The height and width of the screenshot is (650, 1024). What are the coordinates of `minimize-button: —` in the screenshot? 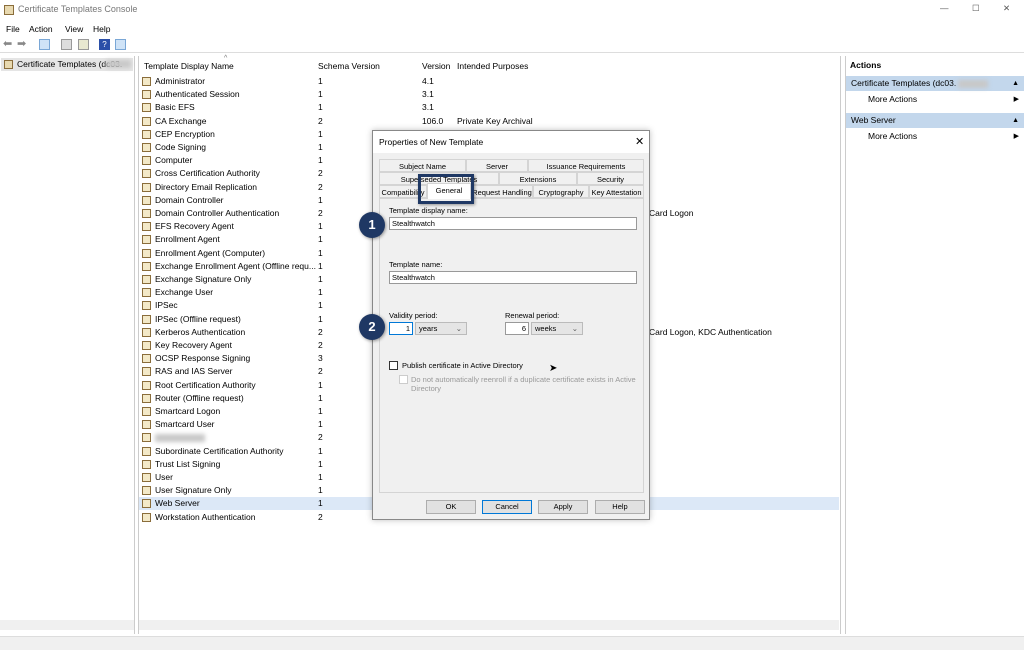 It's located at (944, 8).